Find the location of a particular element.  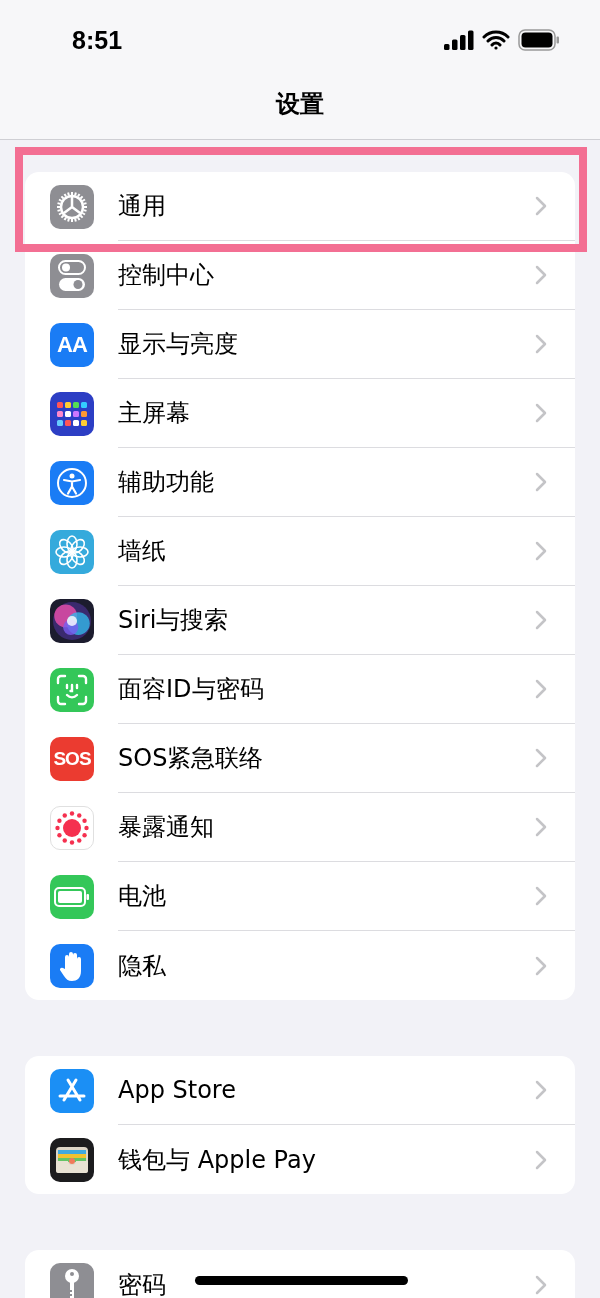

settings-item: 密码 is located at coordinates (142, 1283).